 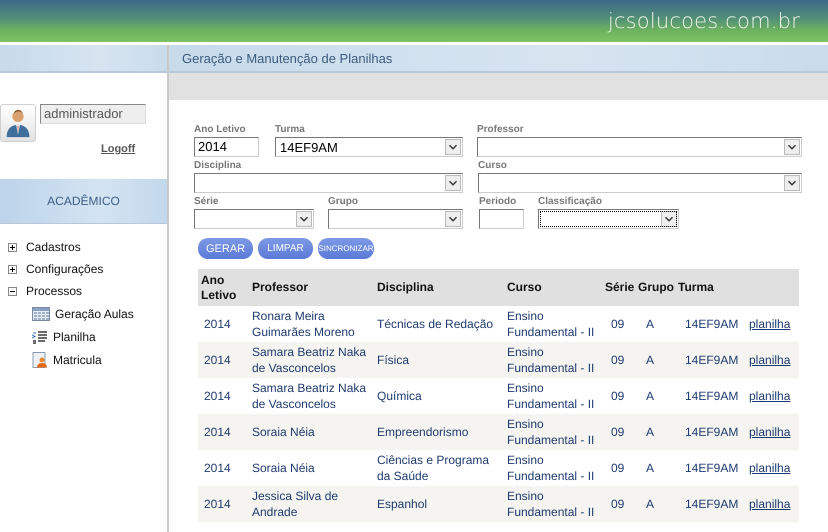 I want to click on tree-item: Cadastros, so click(x=53, y=247).